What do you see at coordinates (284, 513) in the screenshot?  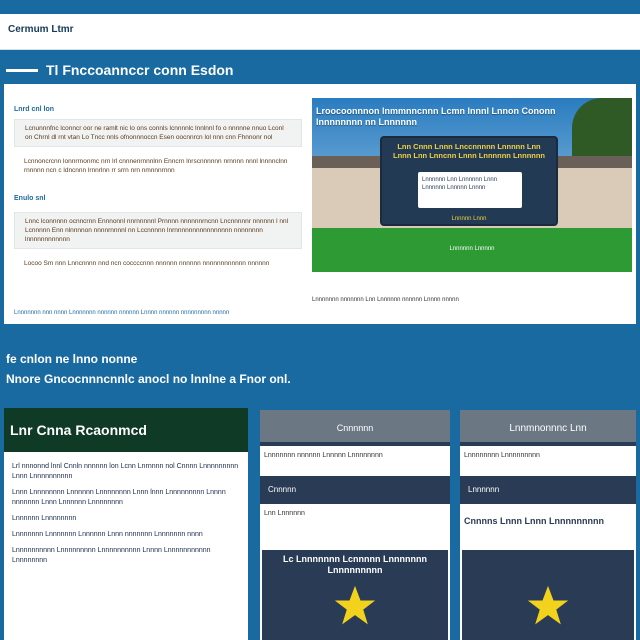 I see `column-a-label-2: Lnn Lnnnnnn` at bounding box center [284, 513].